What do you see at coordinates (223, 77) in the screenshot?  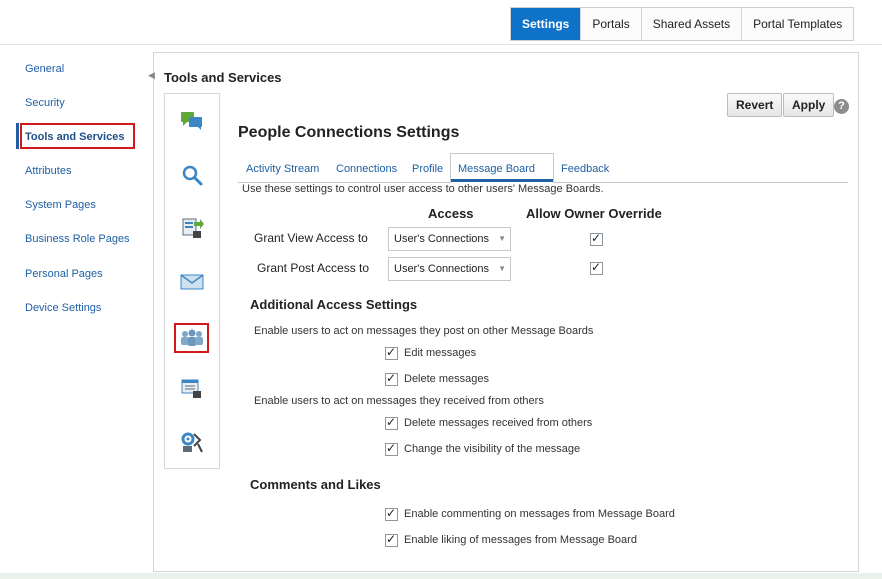 I see `panel-title: Tools and Services` at bounding box center [223, 77].